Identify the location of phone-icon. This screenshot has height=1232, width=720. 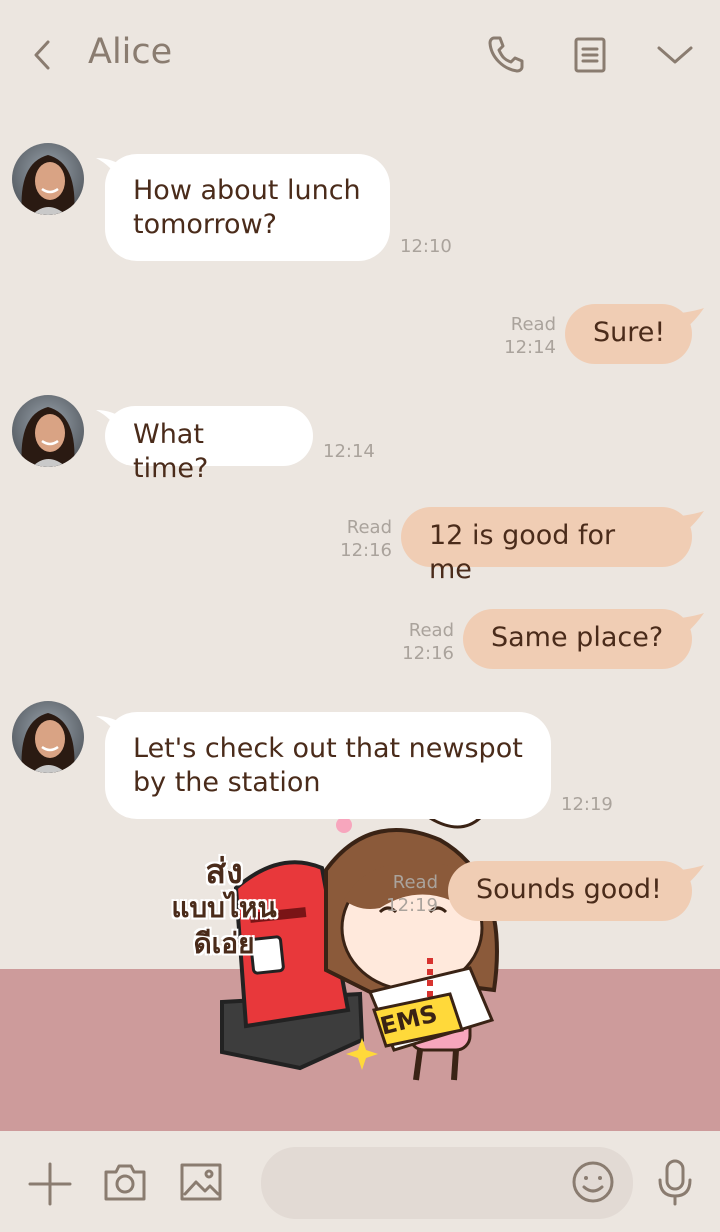
(506, 54).